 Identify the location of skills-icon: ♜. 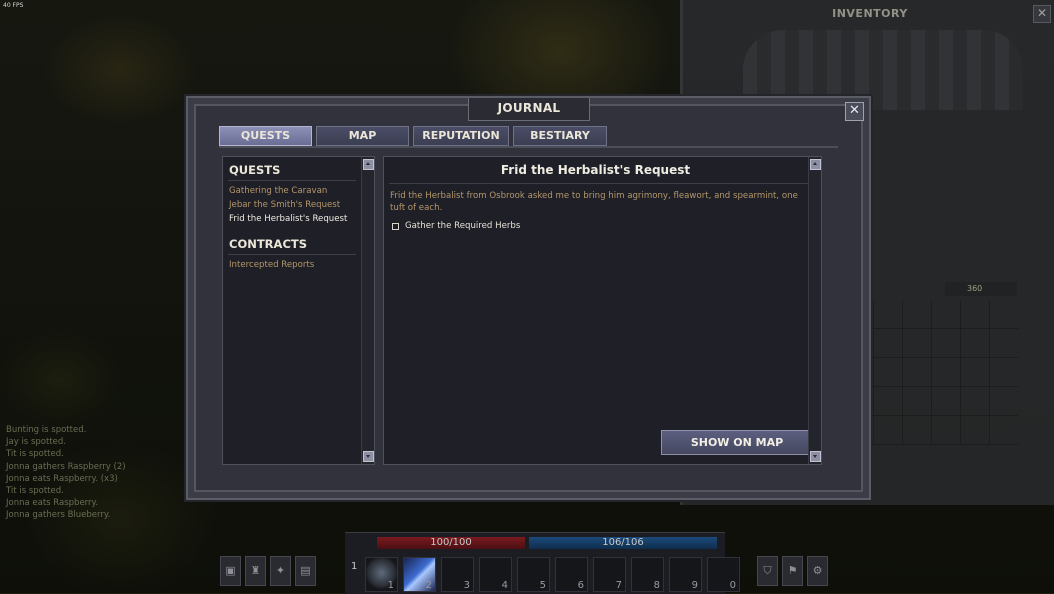
(255, 571).